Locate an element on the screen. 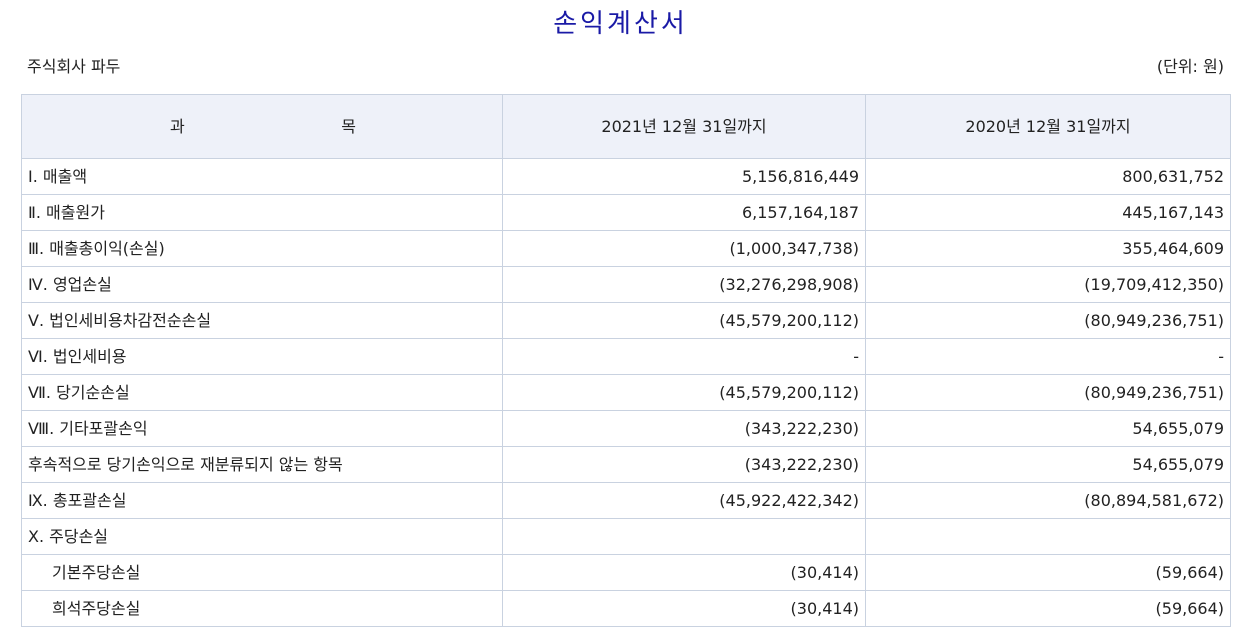 This screenshot has width=1241, height=637. table-row: Ⅰ. 매출액 5,156,816,449 800,631,752 is located at coordinates (626, 176).